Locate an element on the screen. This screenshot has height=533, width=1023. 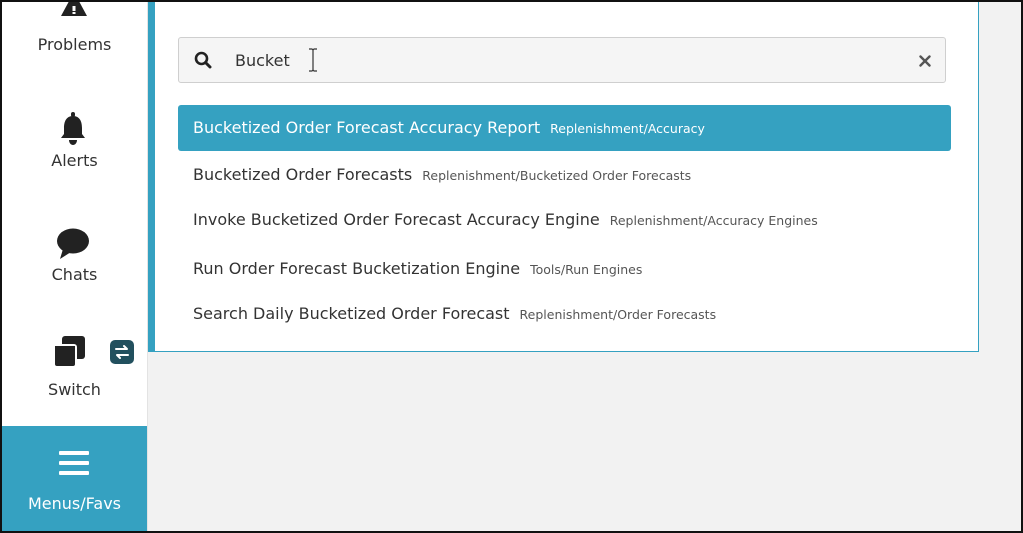
sidebar-item-switch: Switch is located at coordinates (74, 378).